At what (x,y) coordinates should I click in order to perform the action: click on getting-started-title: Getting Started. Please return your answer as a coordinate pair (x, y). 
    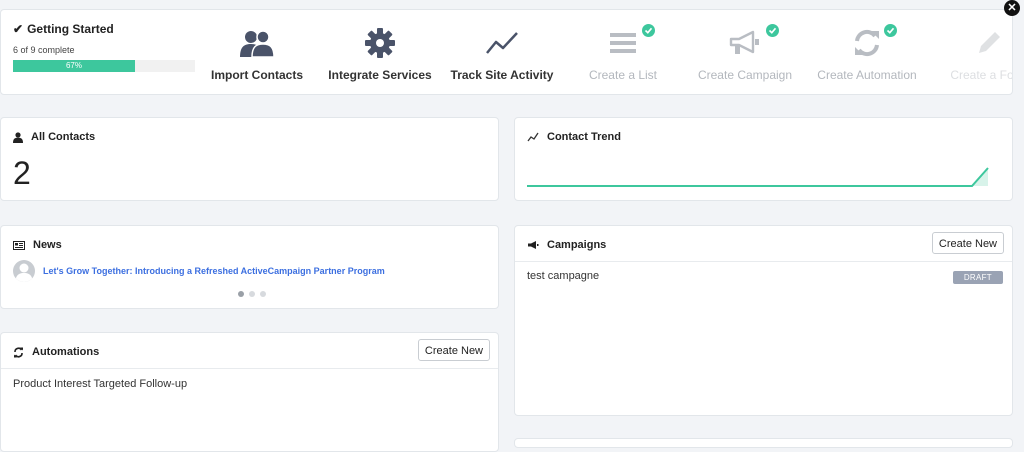
    Looking at the image, I should click on (70, 29).